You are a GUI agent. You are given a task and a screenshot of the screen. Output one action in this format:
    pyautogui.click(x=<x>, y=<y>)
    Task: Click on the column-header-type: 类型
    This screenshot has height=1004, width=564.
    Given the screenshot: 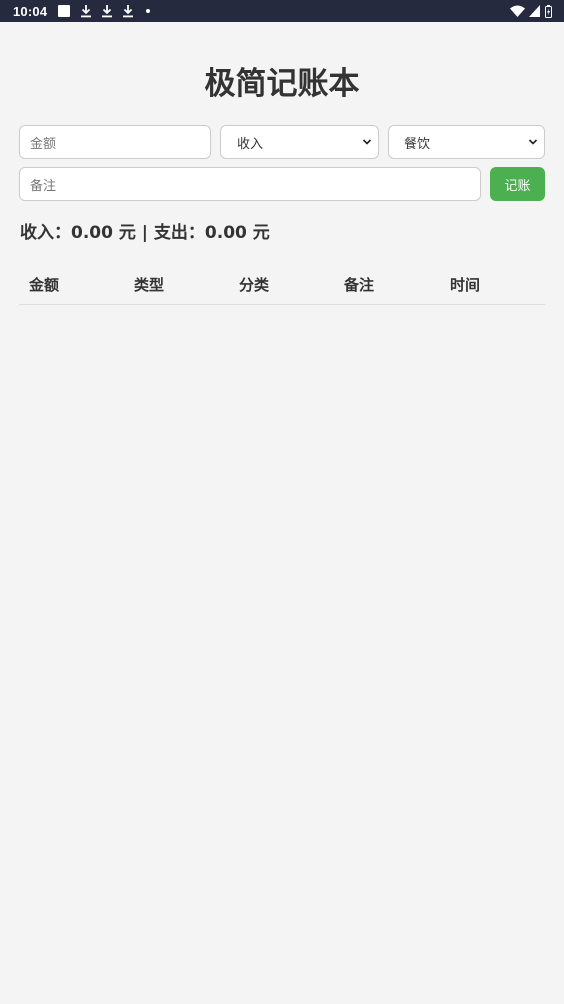 What is the action you would take?
    pyautogui.click(x=149, y=285)
    